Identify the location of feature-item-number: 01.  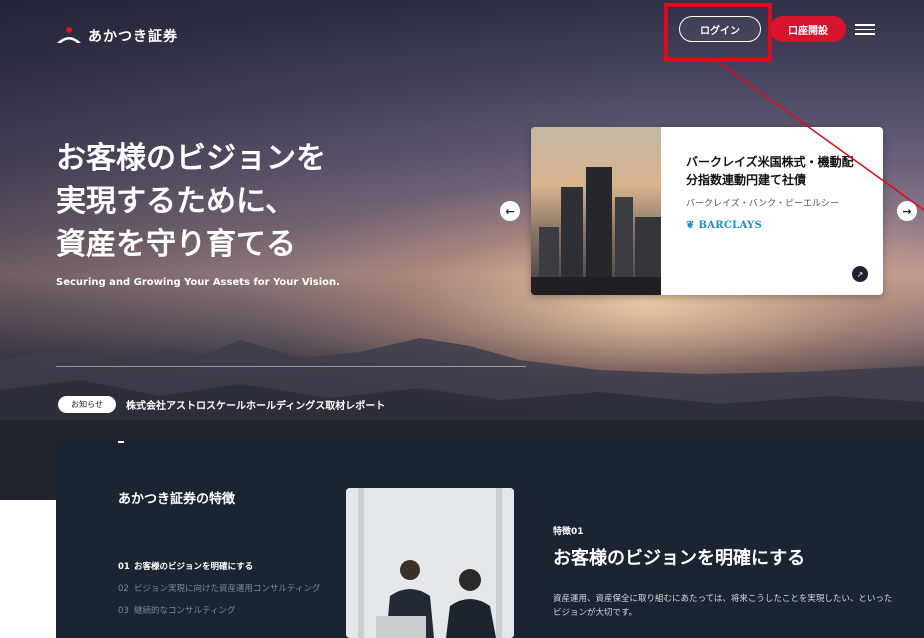
(124, 567).